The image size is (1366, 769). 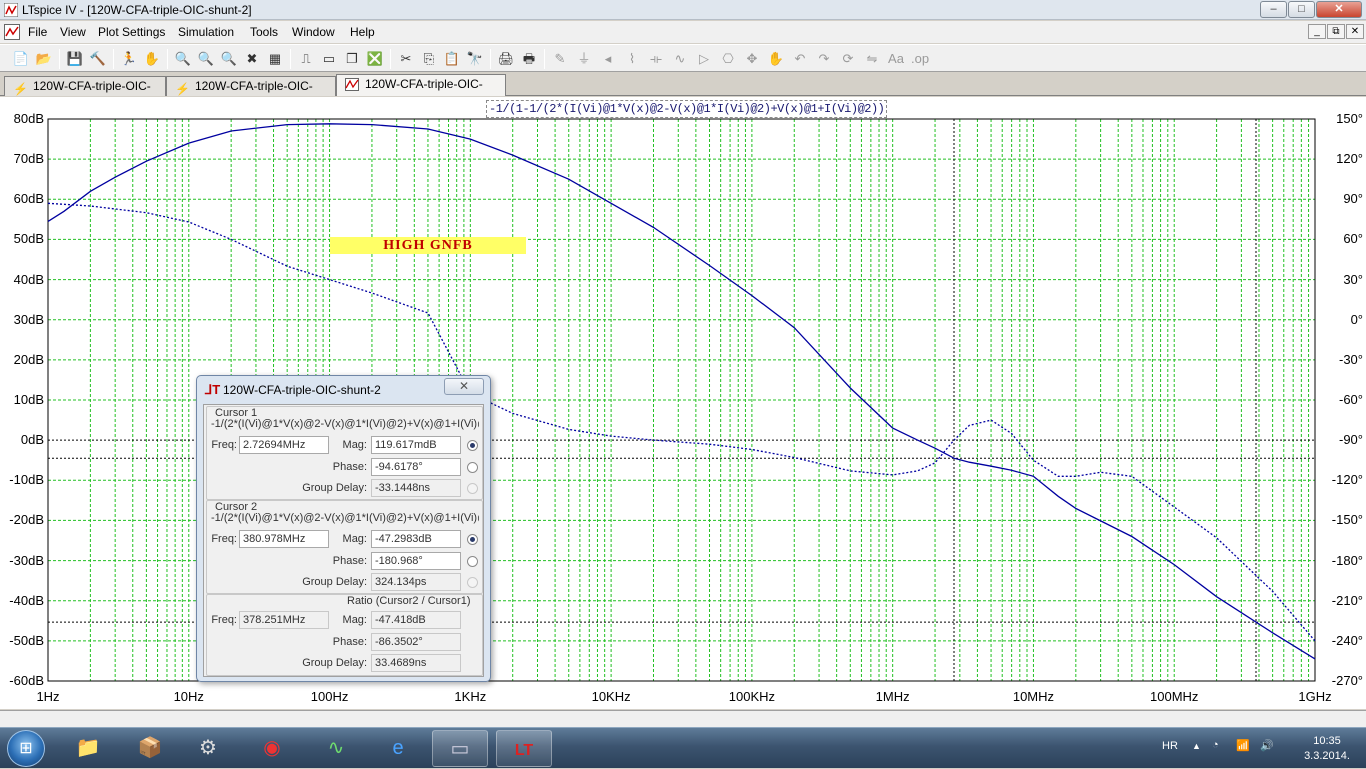 What do you see at coordinates (506, 59) in the screenshot?
I see `print-icon: 🖨` at bounding box center [506, 59].